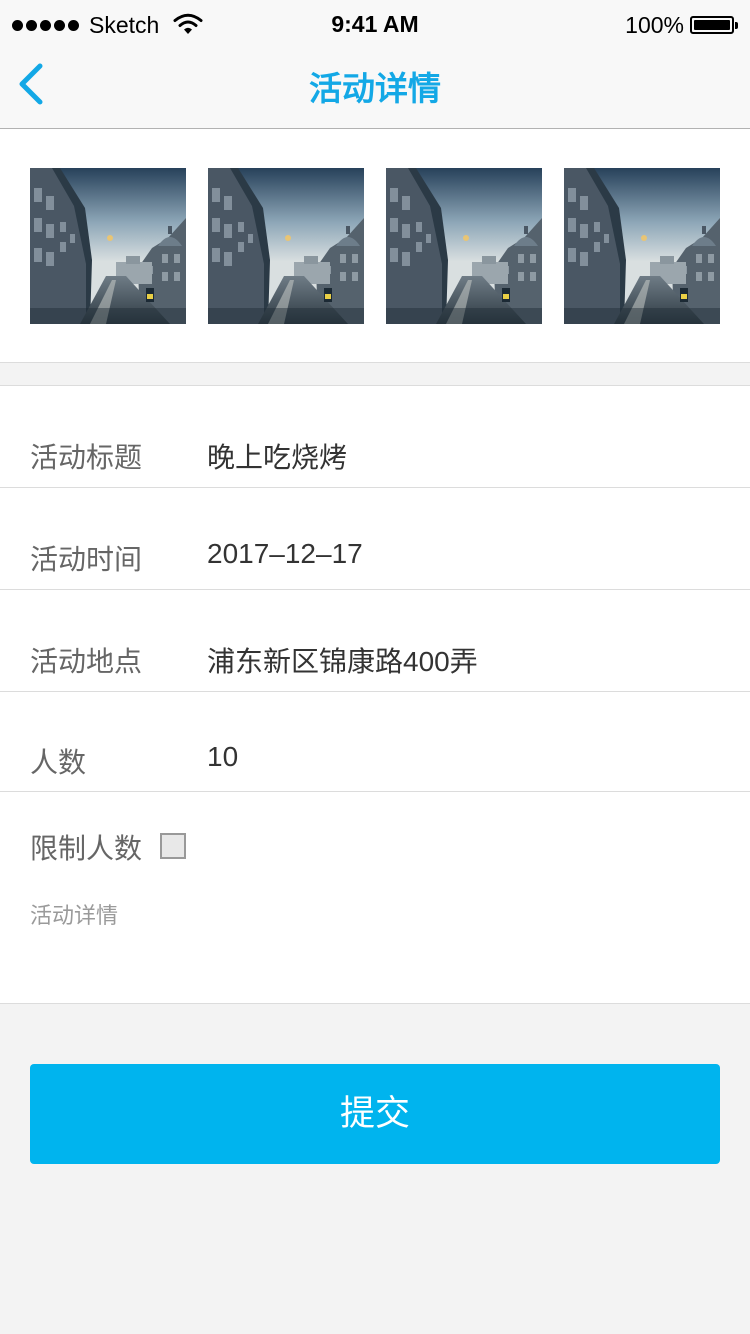 Image resolution: width=750 pixels, height=1334 pixels. I want to click on time-row: 活动时间 2017–12–17, so click(375, 539).